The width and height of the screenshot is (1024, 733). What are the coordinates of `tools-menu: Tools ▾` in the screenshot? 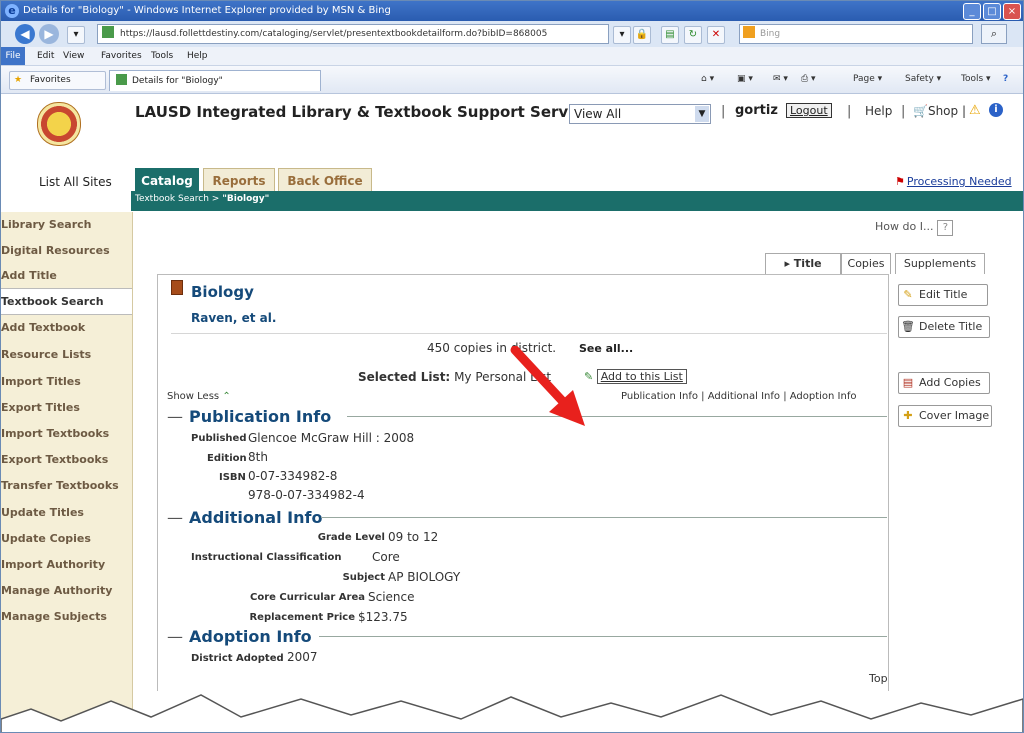 It's located at (976, 79).